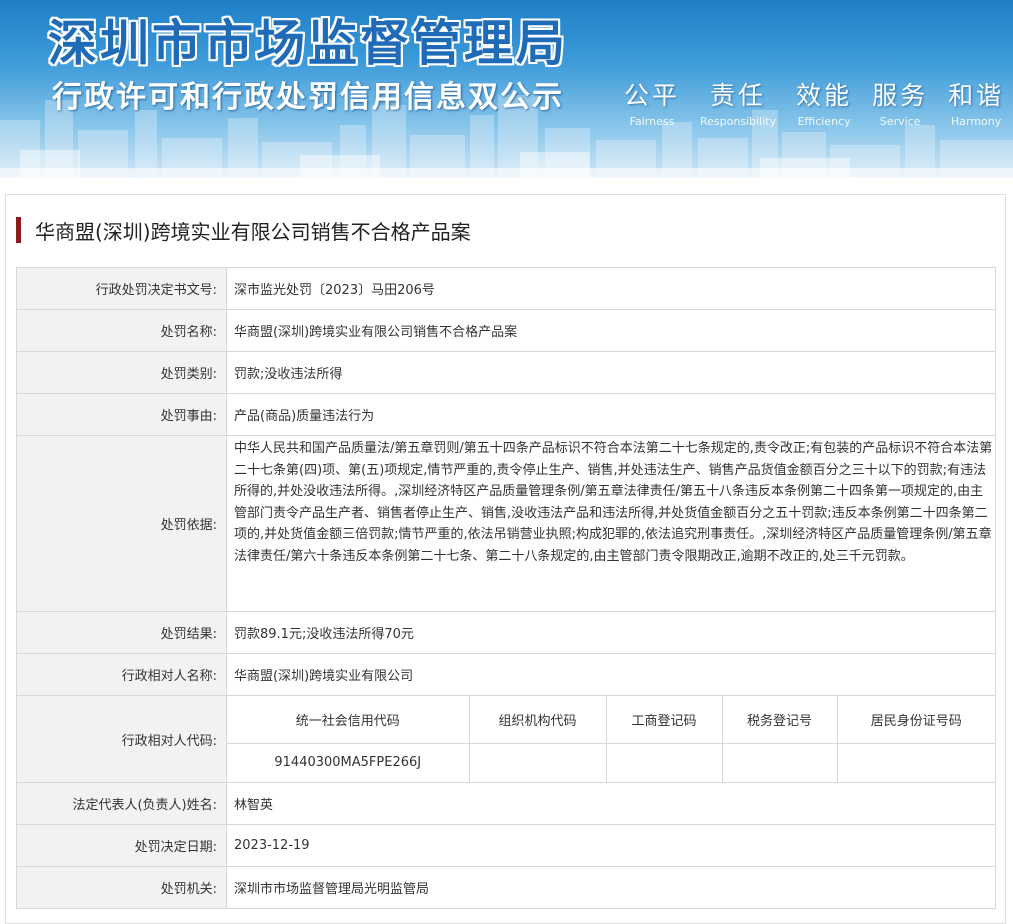 The width and height of the screenshot is (1013, 924). Describe the element at coordinates (253, 231) in the screenshot. I see `page-title: 华商盟(深圳)跨境实业有限公司销售不合格产品案` at that location.